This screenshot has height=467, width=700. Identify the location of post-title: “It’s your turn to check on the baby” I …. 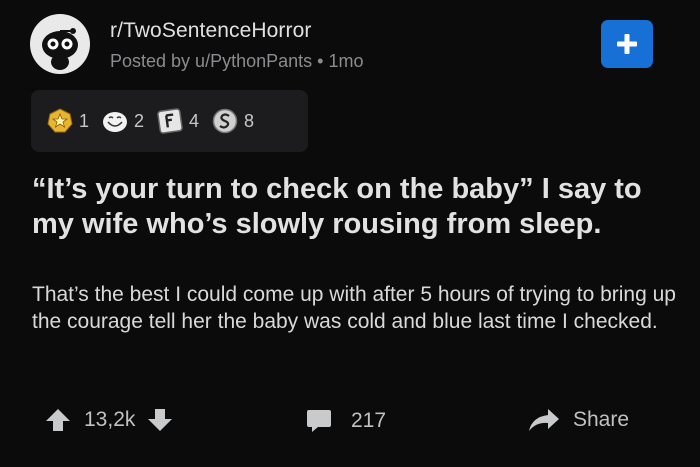
(337, 206).